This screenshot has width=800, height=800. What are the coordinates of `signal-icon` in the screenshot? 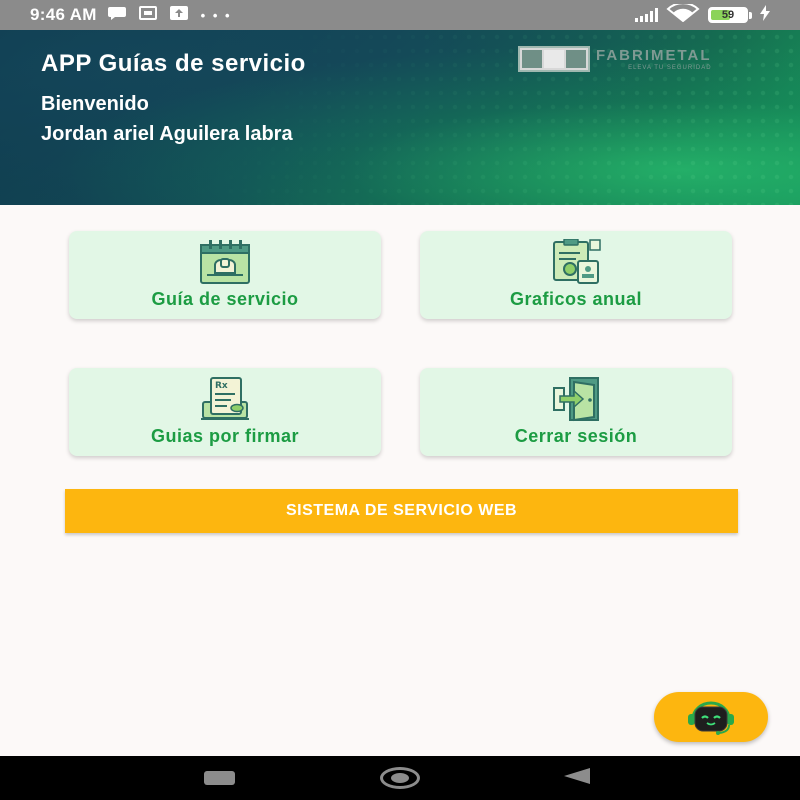 It's located at (646, 15).